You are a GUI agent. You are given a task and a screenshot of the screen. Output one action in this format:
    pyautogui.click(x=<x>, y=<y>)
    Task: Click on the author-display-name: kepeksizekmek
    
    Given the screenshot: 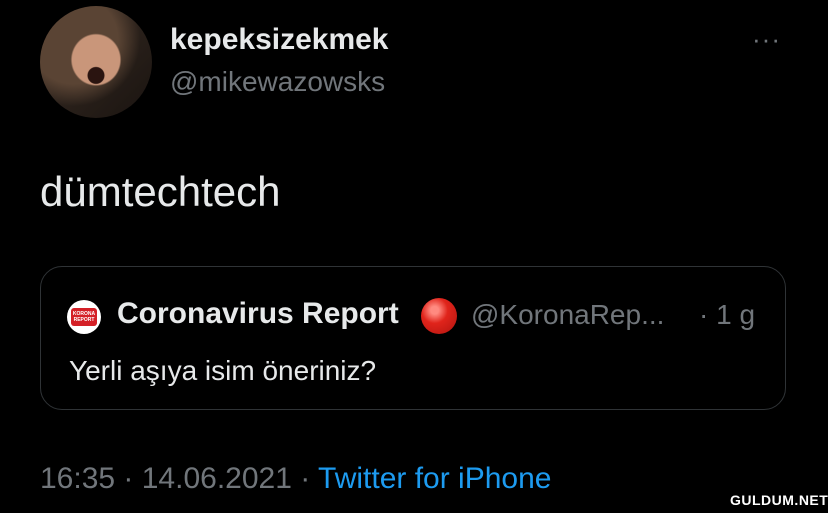 What is the action you would take?
    pyautogui.click(x=279, y=40)
    